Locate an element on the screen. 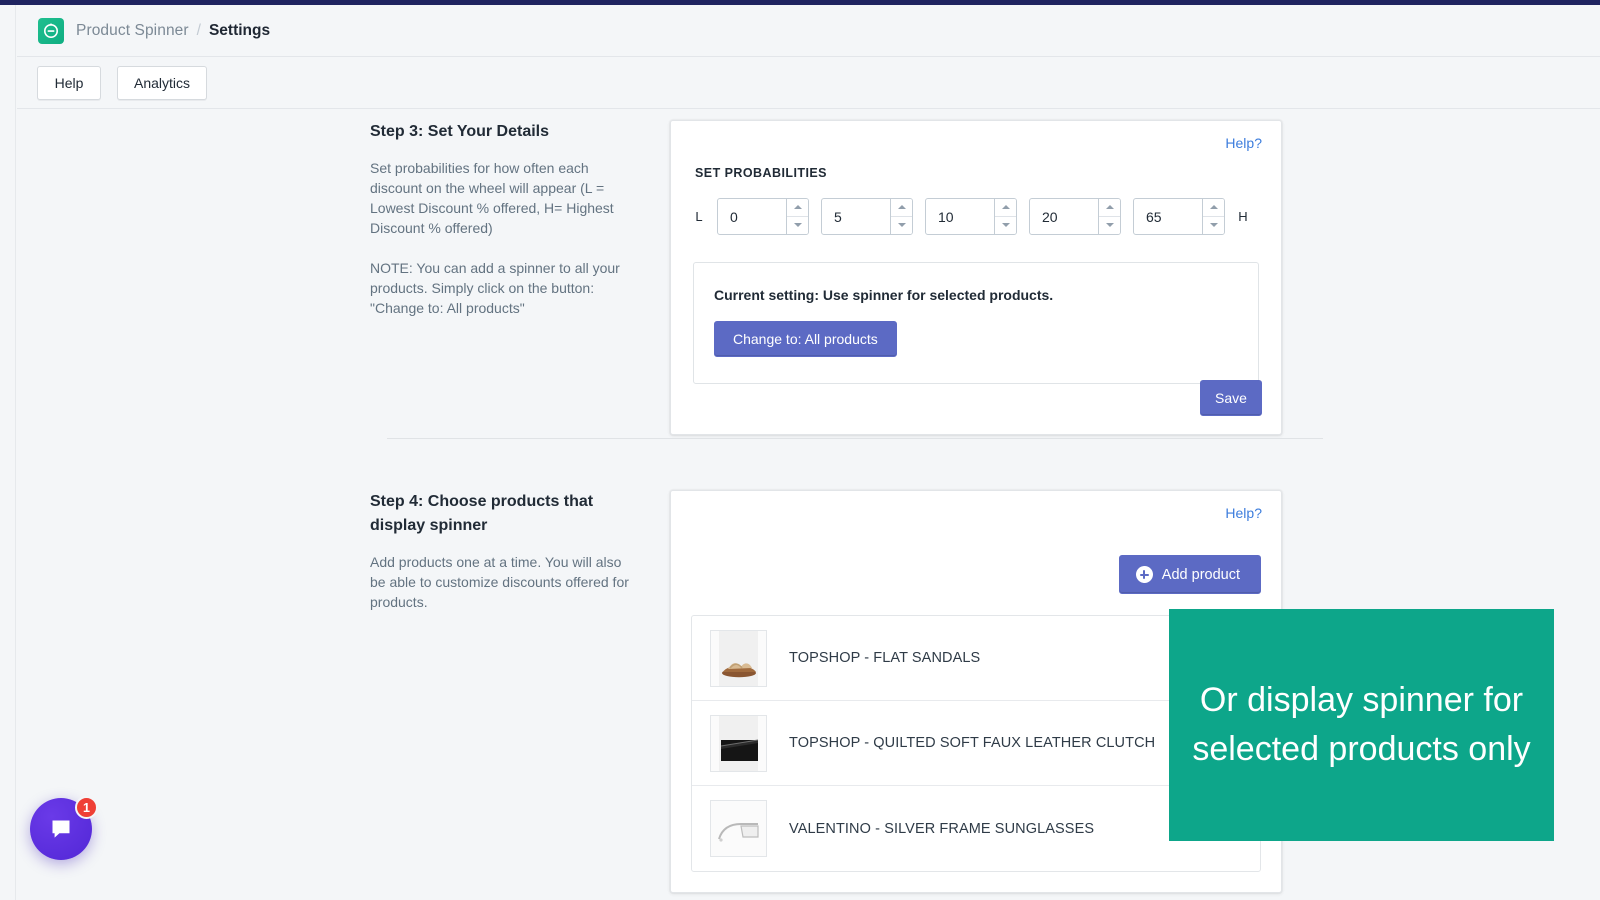 The image size is (1600, 900). chat-widget: 1 is located at coordinates (64, 829).